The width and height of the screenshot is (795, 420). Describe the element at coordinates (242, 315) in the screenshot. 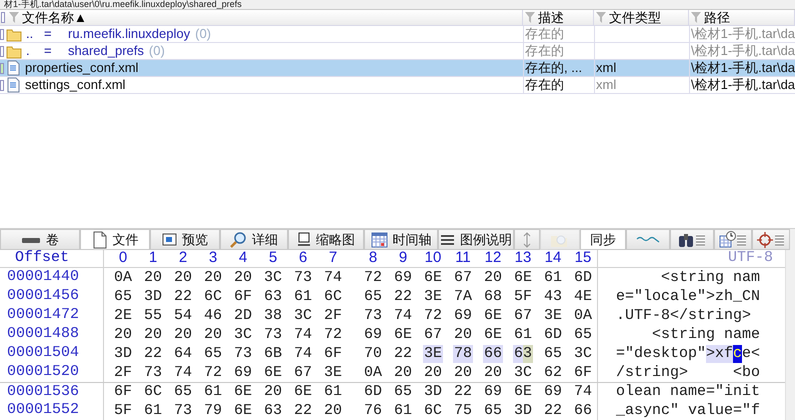

I see `hex-byte: 2D` at that location.